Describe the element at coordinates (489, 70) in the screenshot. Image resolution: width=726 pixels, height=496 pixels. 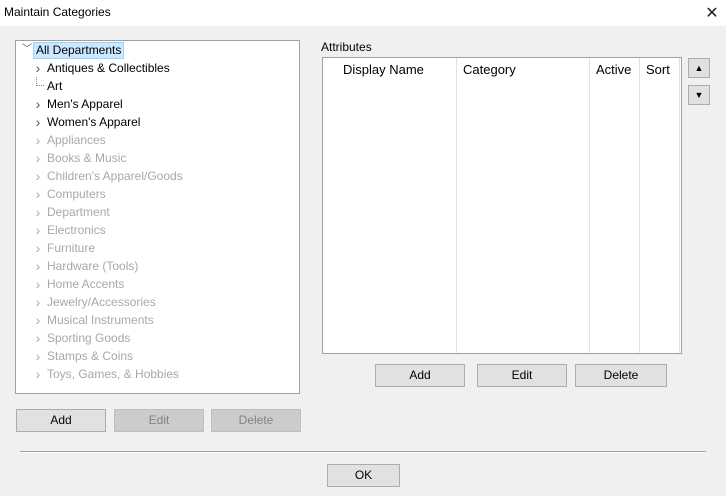
I see `column-header-category: Category` at that location.